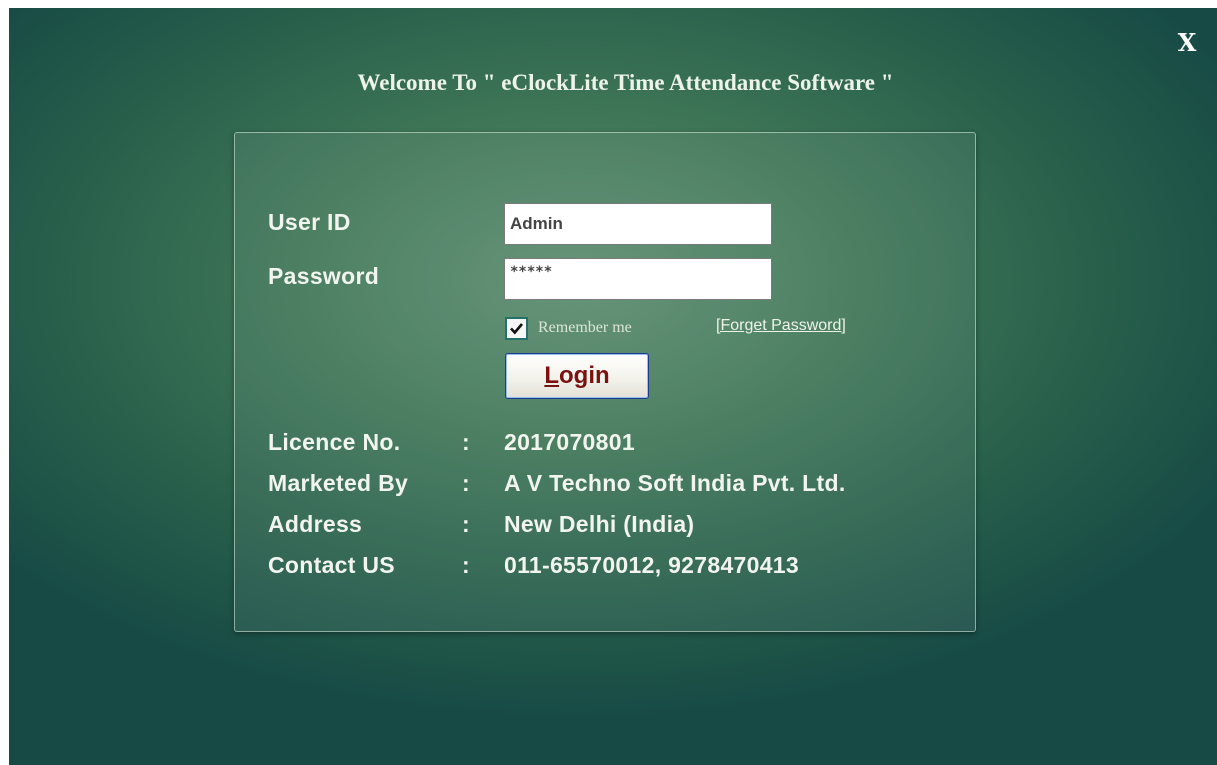  I want to click on licence-value: 2017070801, so click(569, 442).